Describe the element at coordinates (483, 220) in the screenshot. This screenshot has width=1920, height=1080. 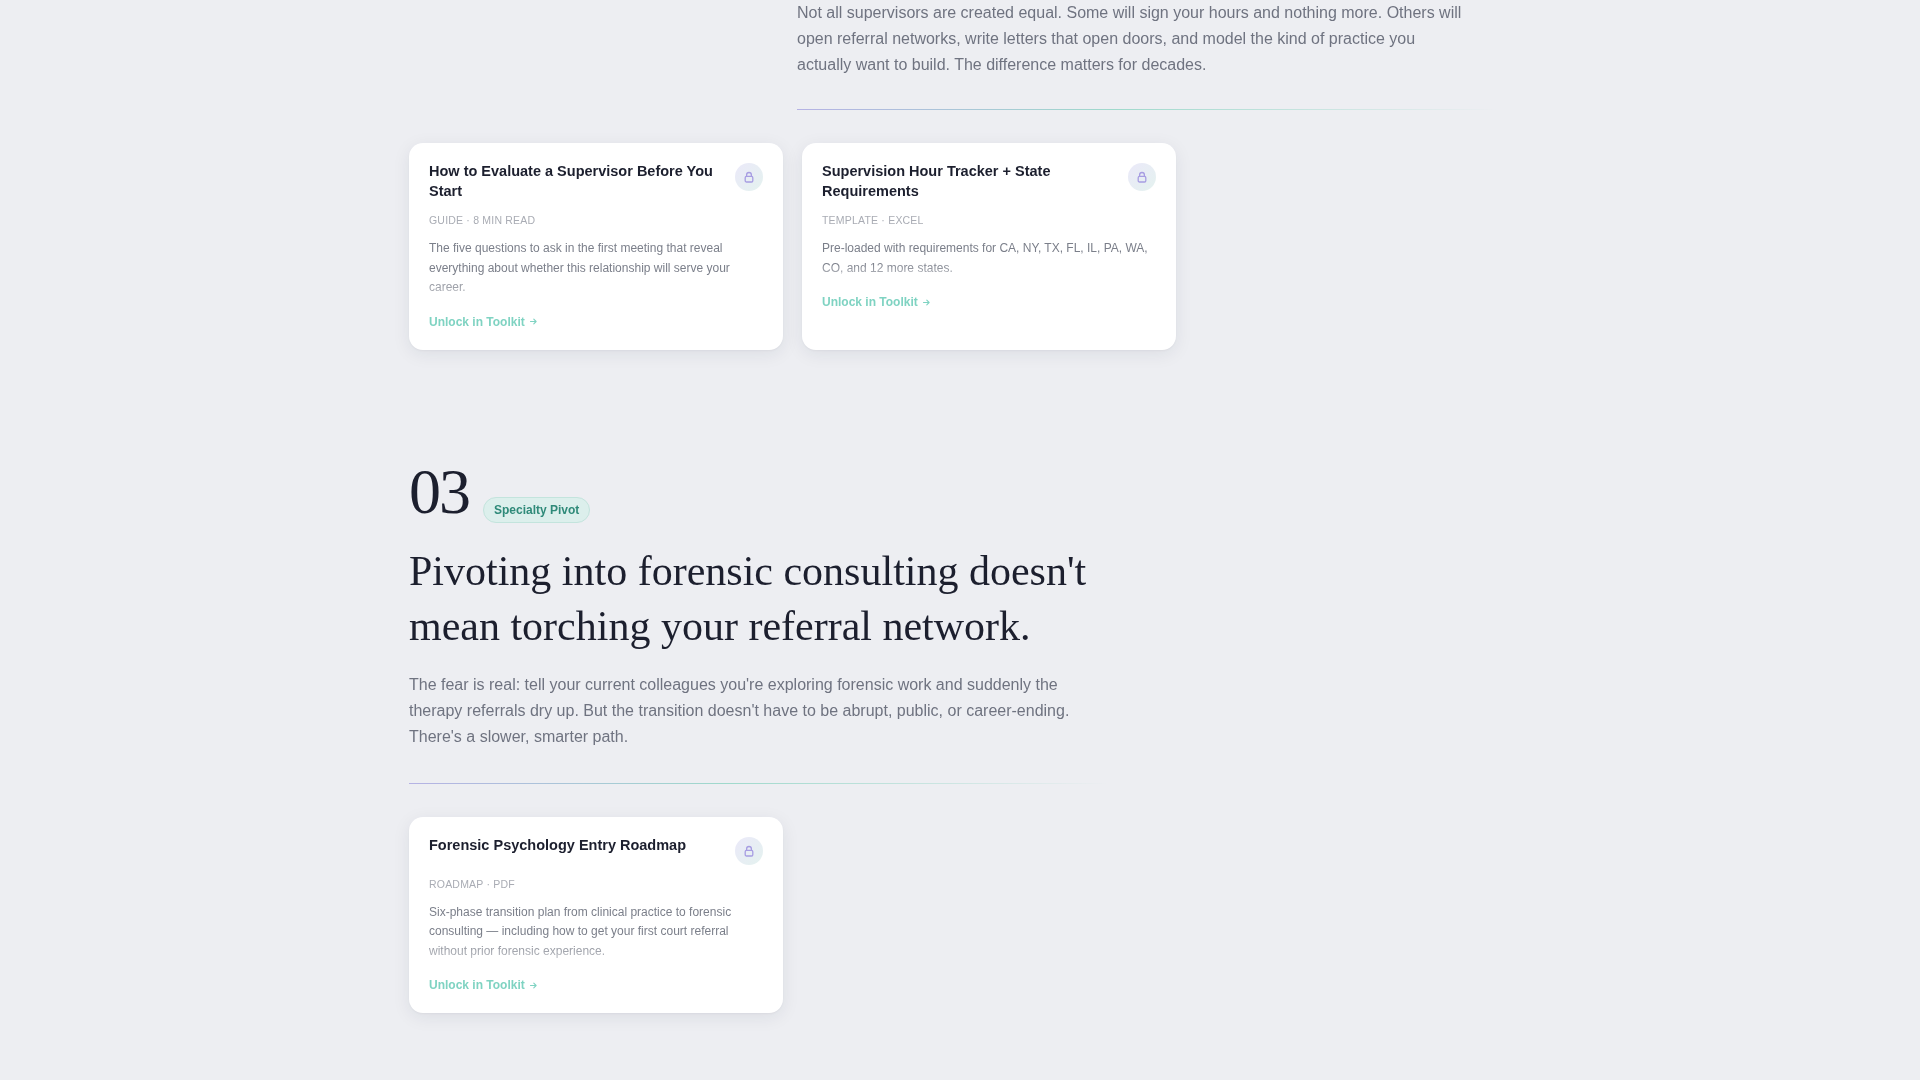
I see `card-meta: GUIDE · 8 MIN READ` at that location.